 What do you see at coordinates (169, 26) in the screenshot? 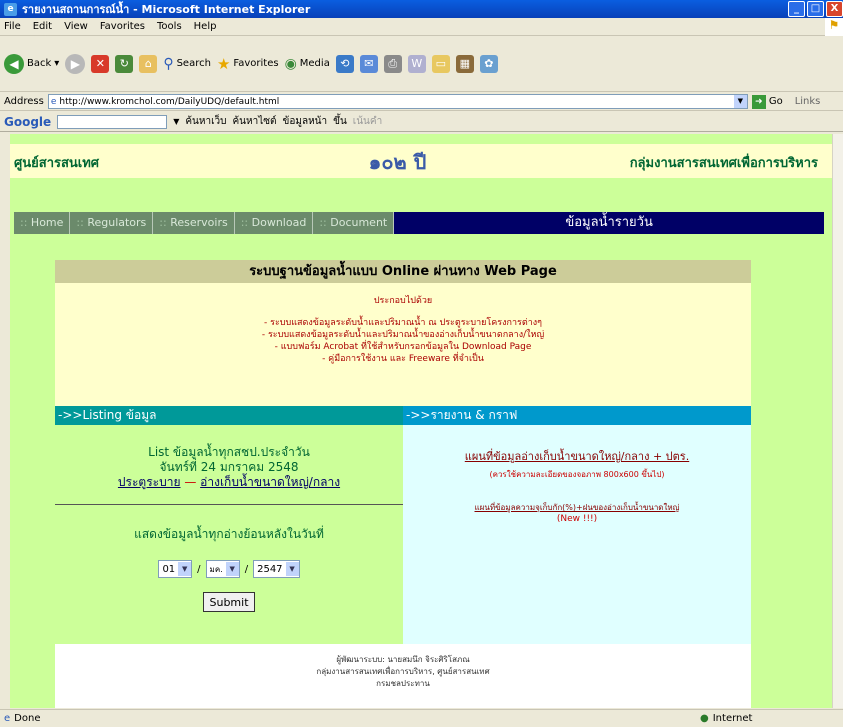
I see `menu-tools: Tools` at bounding box center [169, 26].